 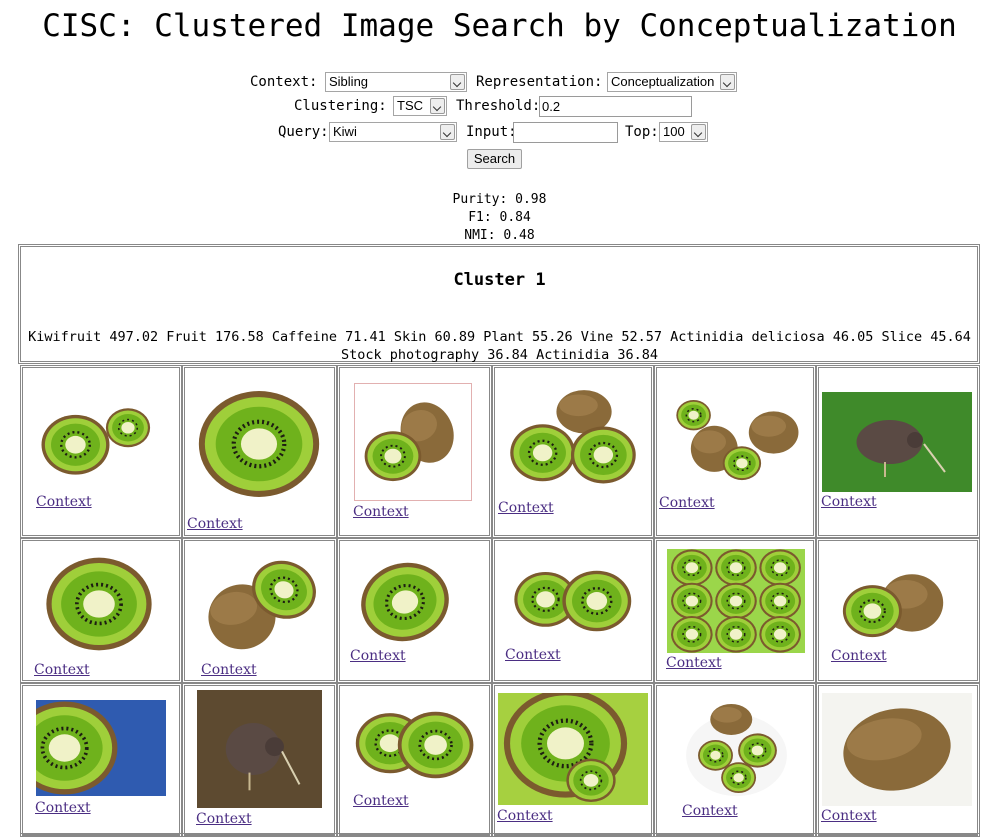 I want to click on clustering-select: TSC, so click(x=420, y=106).